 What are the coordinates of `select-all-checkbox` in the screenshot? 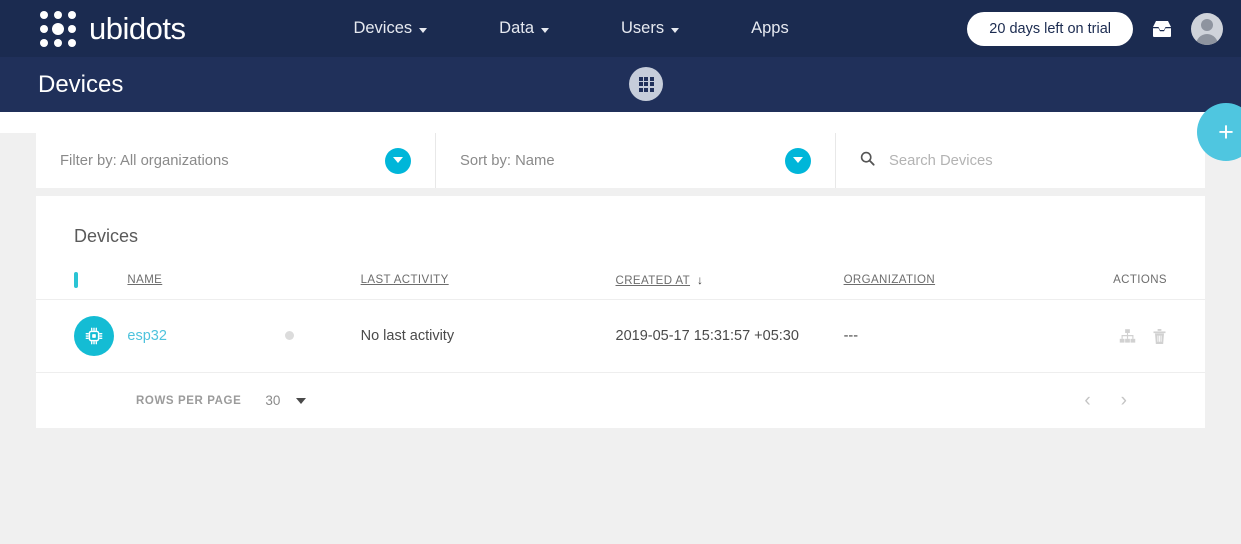 It's located at (76, 280).